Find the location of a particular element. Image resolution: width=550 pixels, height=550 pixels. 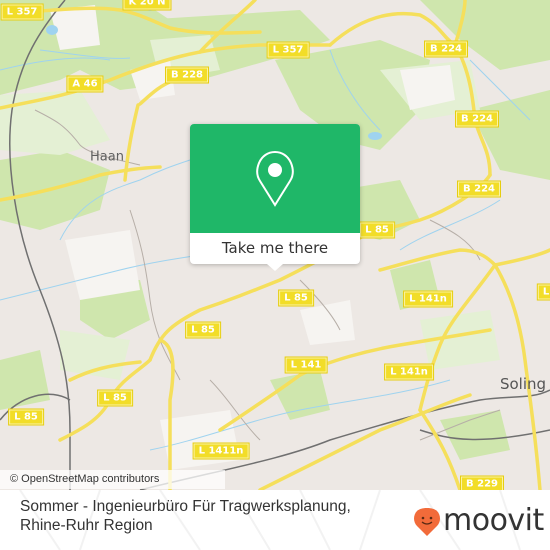

map-attribution: © OpenStreetMap contributors is located at coordinates (112, 479).